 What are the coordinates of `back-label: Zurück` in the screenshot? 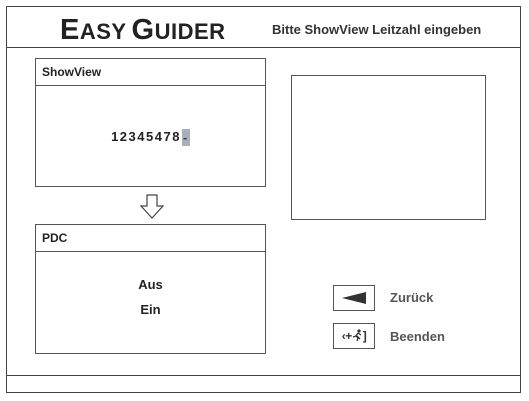 It's located at (411, 297).